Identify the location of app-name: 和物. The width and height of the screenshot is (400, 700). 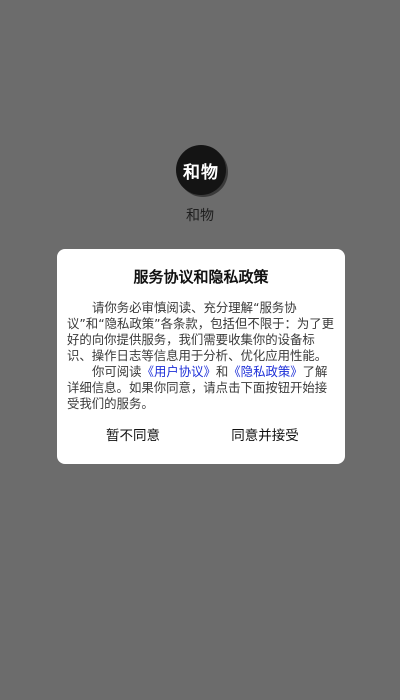
(200, 216).